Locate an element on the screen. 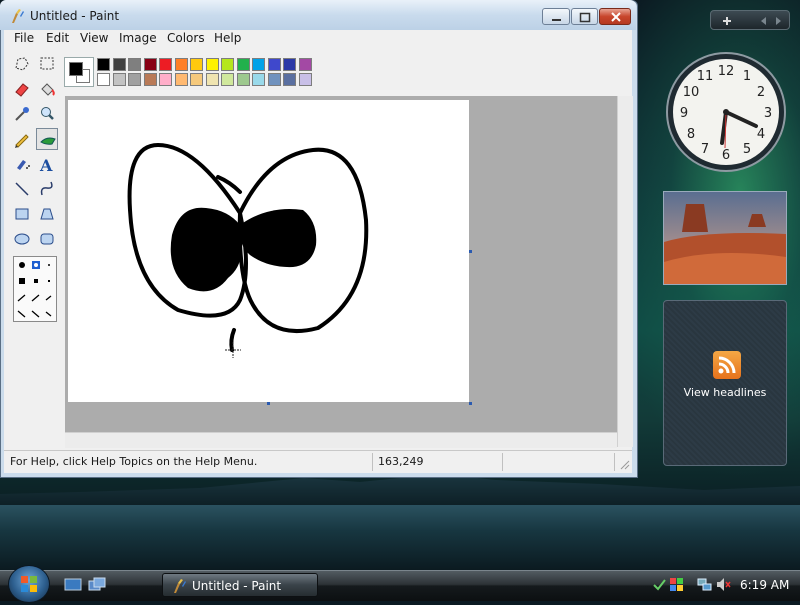 The image size is (800, 605). current-colors is located at coordinates (79, 72).